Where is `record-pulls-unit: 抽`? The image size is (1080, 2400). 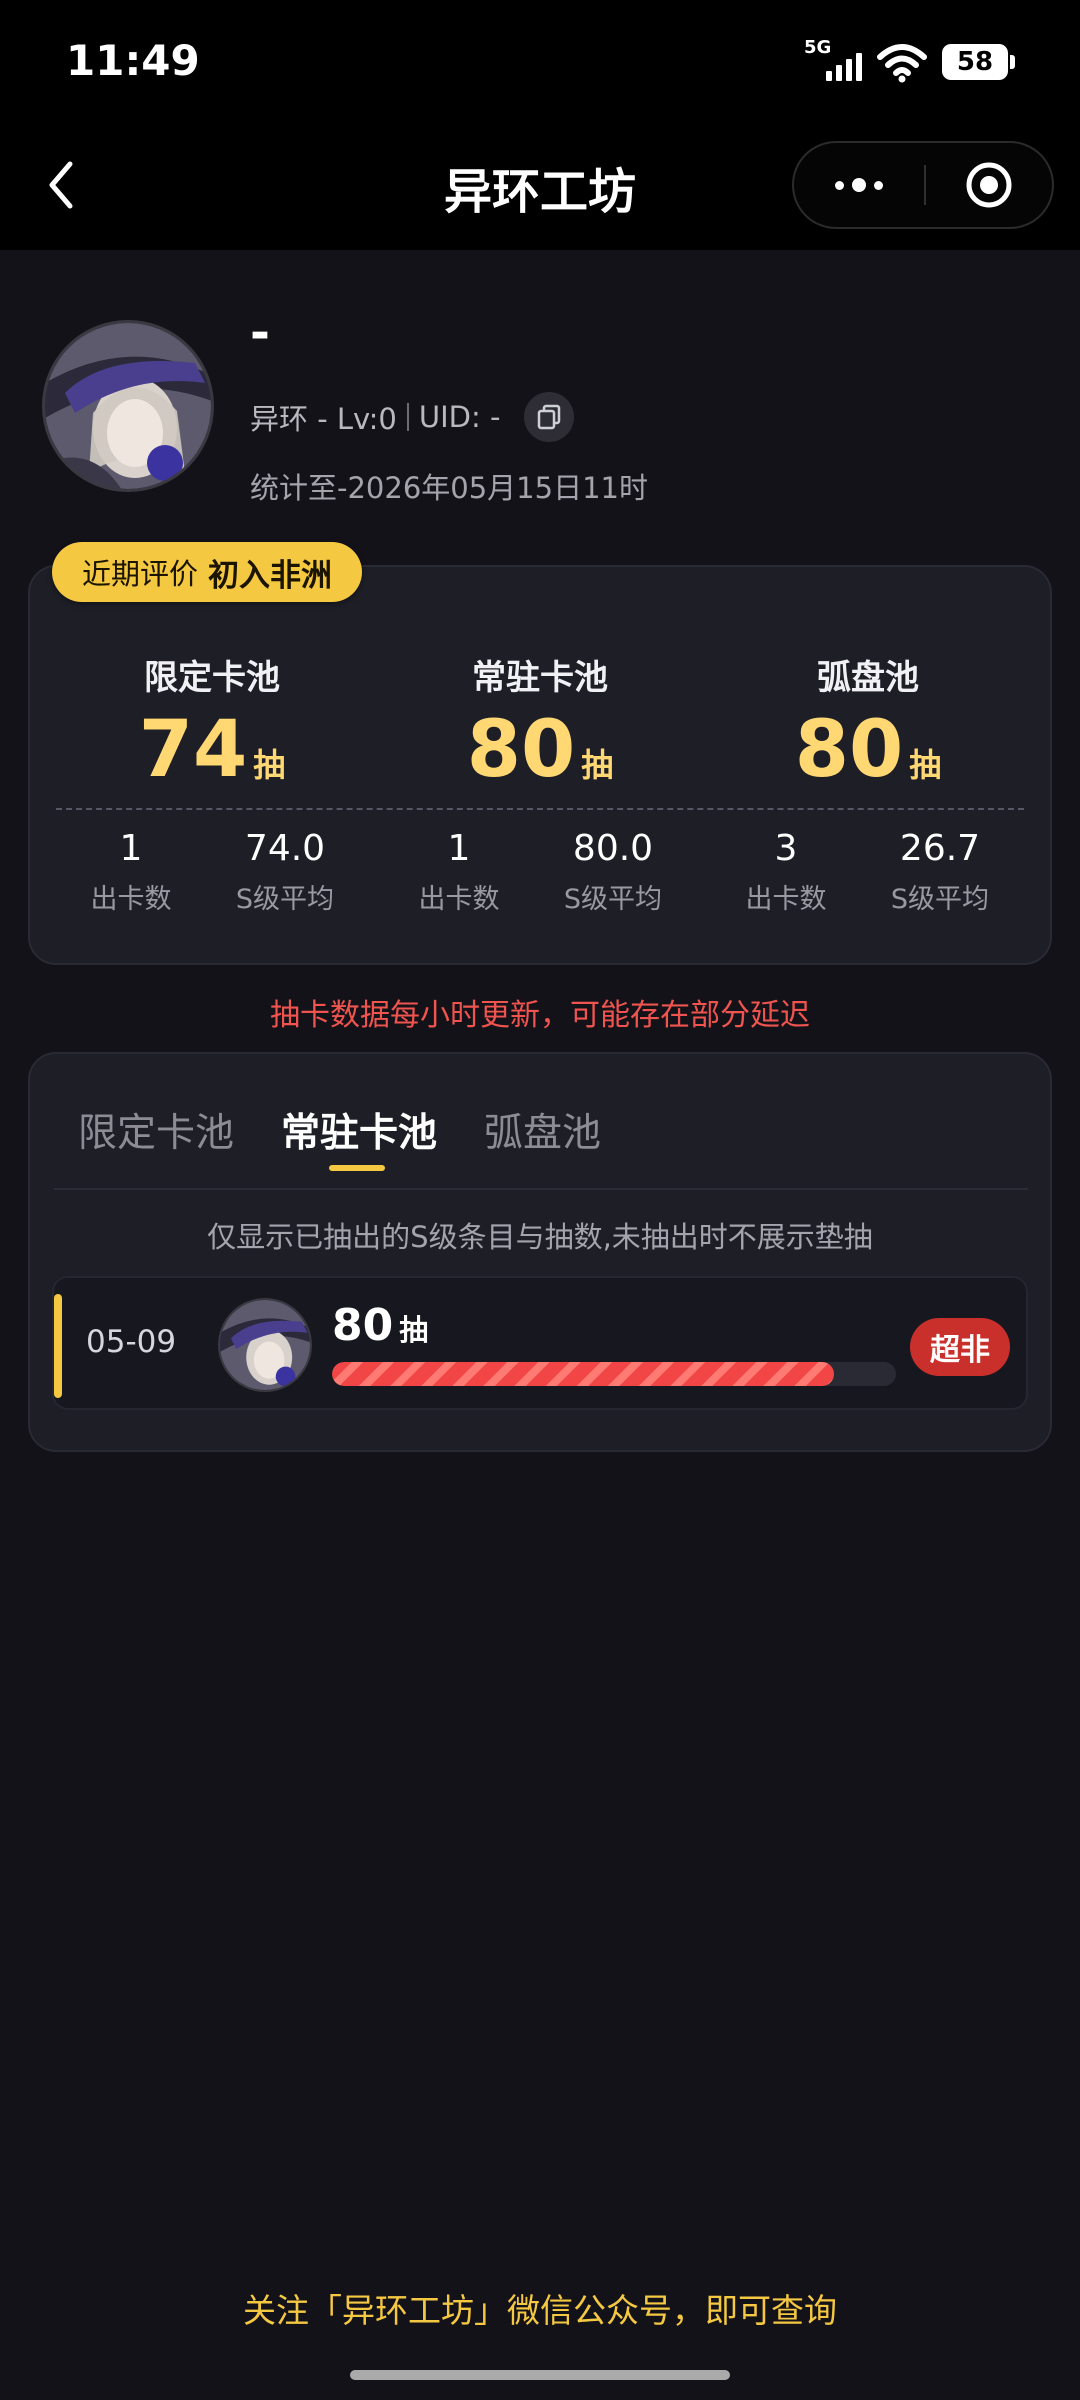
record-pulls-unit: 抽 is located at coordinates (414, 1330).